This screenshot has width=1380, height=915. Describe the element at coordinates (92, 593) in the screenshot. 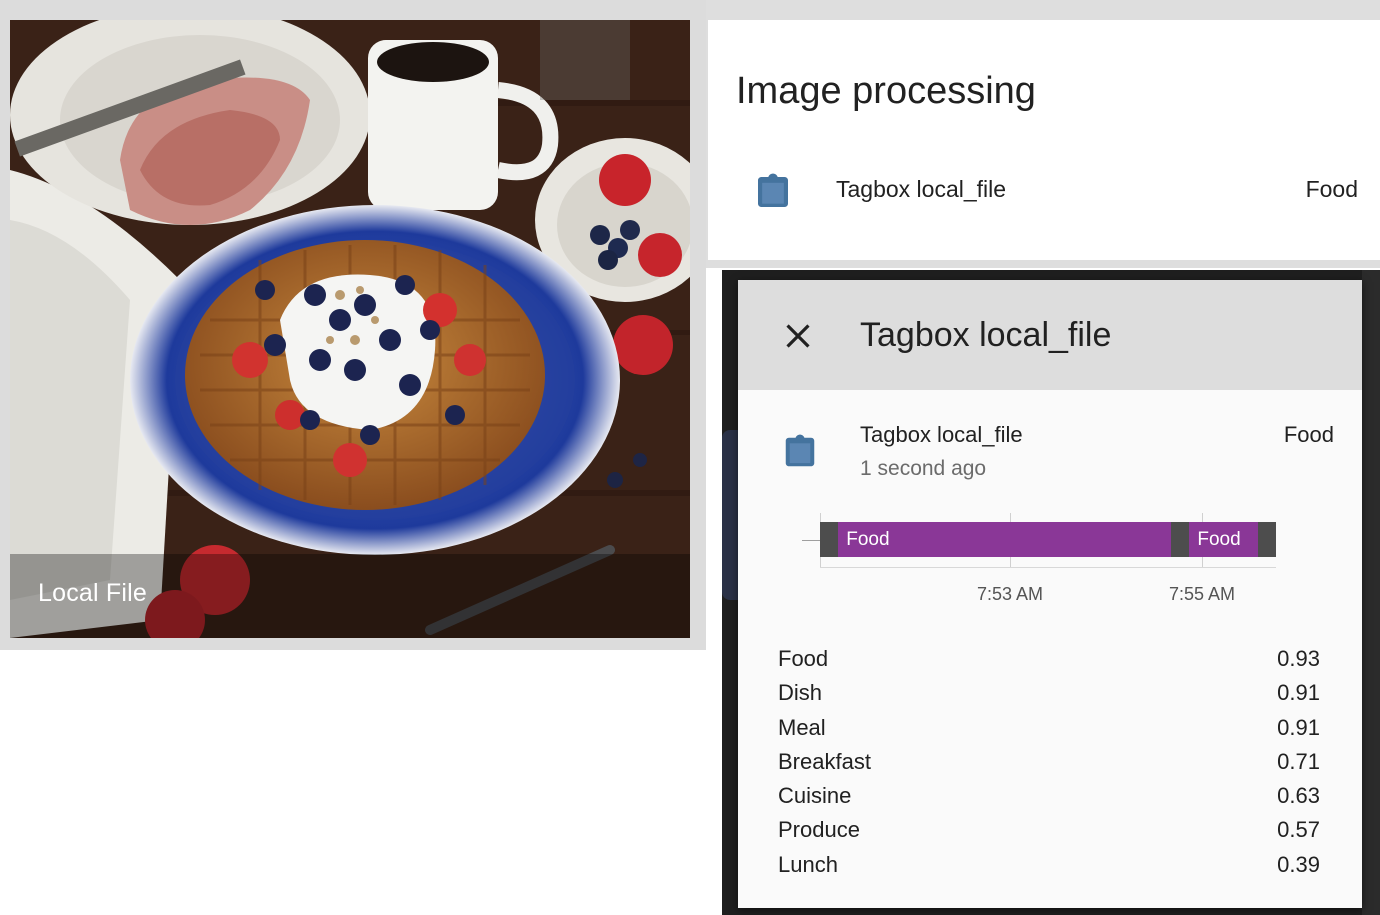

I see `camera-caption: Local File` at that location.